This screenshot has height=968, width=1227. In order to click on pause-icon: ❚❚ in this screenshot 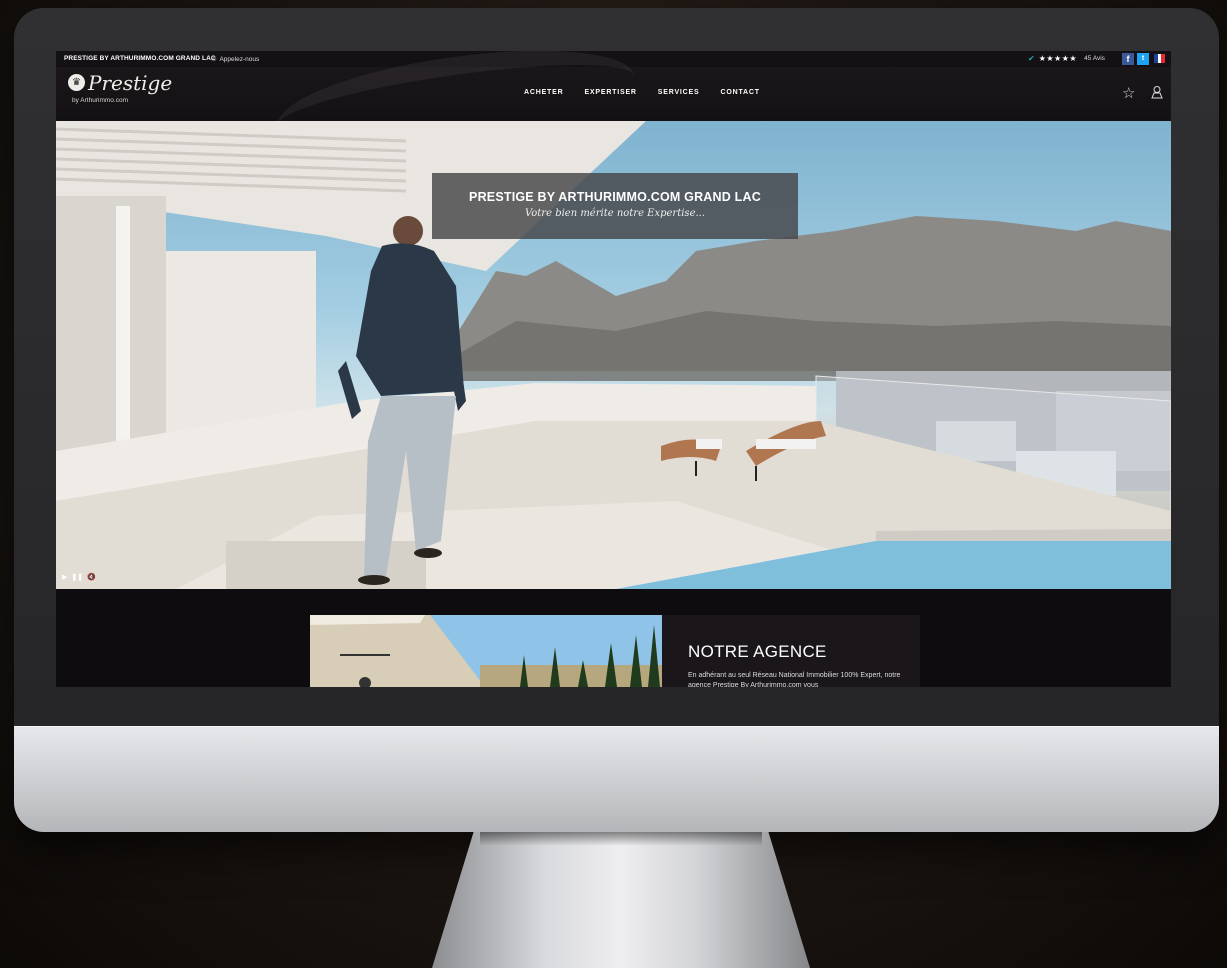, I will do `click(77, 577)`.